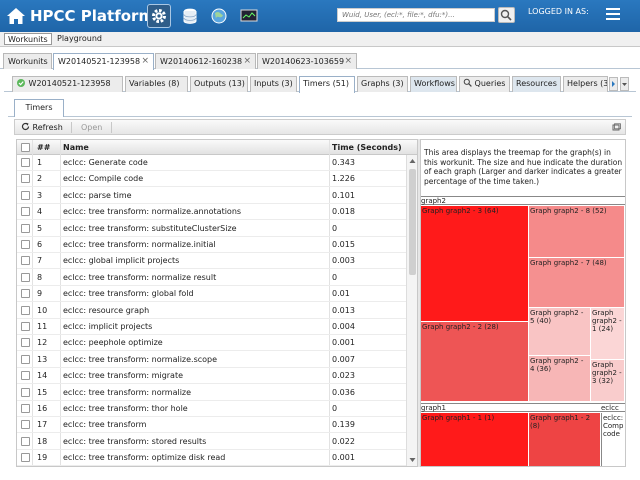 This screenshot has width=640, height=480. What do you see at coordinates (307, 61) in the screenshot?
I see `wu-tab-3: W20140623-103659 ×` at bounding box center [307, 61].